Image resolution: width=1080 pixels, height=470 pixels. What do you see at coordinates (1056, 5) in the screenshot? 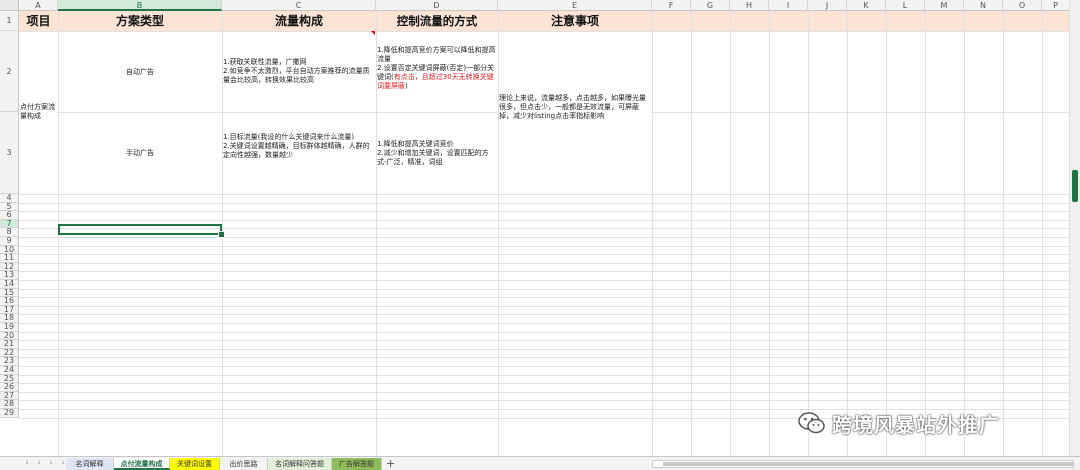
I see `column-header-p: P` at bounding box center [1056, 5].